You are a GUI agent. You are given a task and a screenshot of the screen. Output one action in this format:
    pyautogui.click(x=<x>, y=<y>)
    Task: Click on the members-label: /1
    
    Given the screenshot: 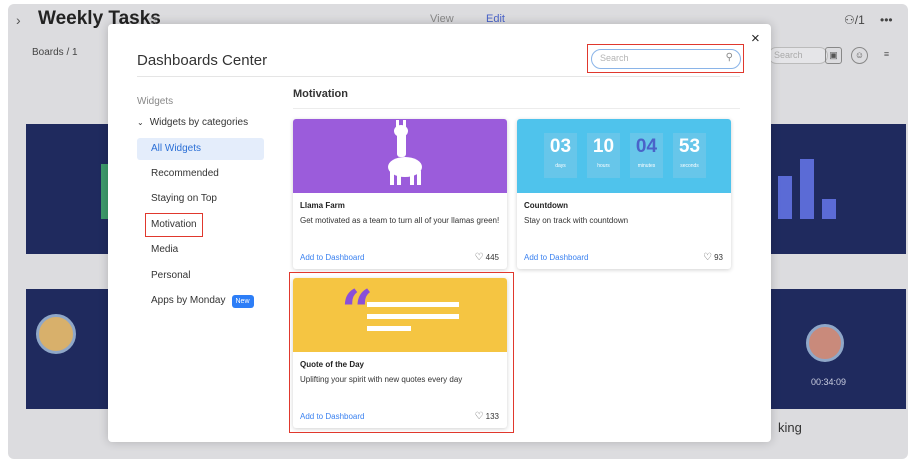 What is the action you would take?
    pyautogui.click(x=859, y=20)
    